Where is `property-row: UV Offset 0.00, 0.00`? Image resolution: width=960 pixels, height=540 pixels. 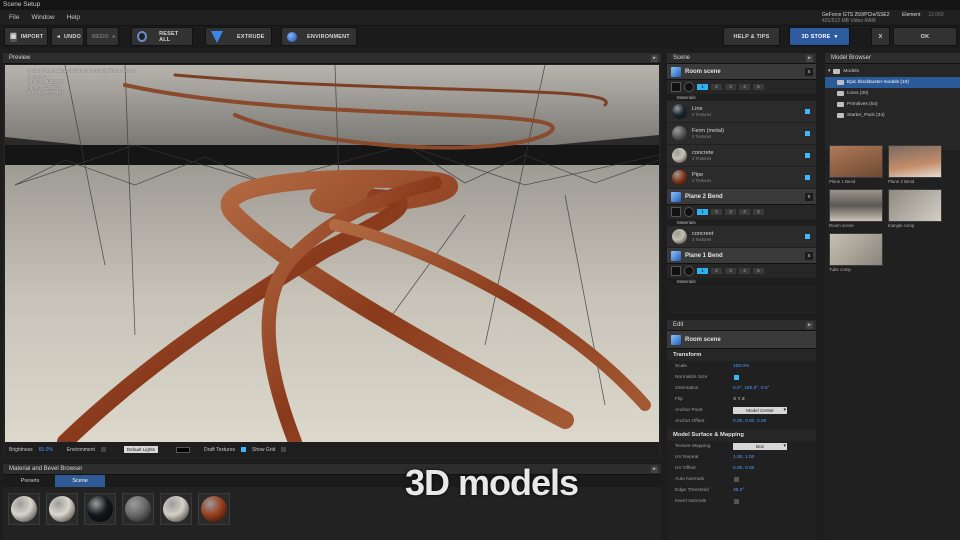 property-row: UV Offset 0.00, 0.00 is located at coordinates (741, 468).